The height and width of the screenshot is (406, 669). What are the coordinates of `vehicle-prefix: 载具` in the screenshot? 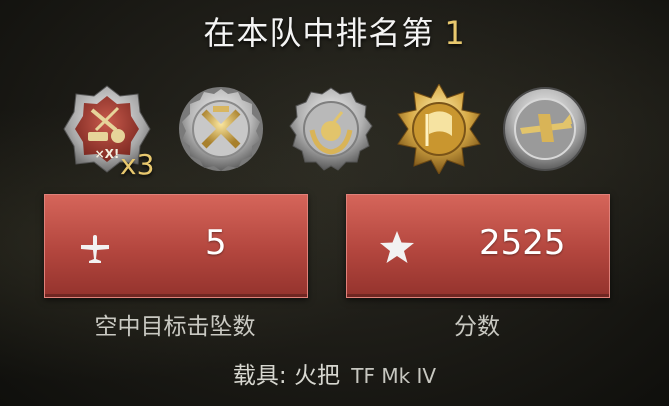 It's located at (255, 376).